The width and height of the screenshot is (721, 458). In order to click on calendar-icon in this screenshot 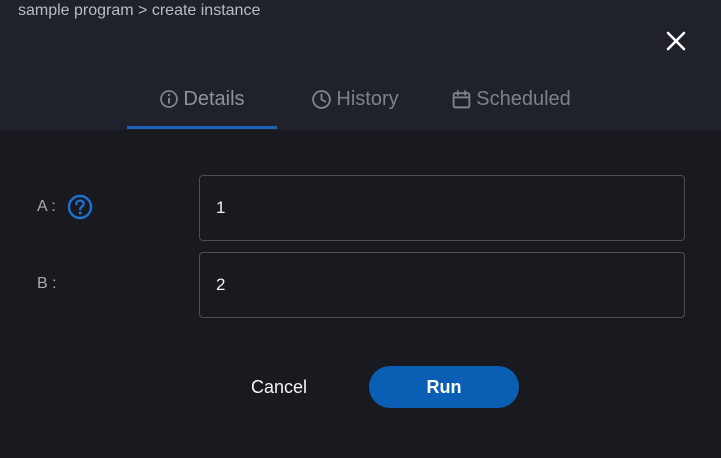, I will do `click(461, 98)`.